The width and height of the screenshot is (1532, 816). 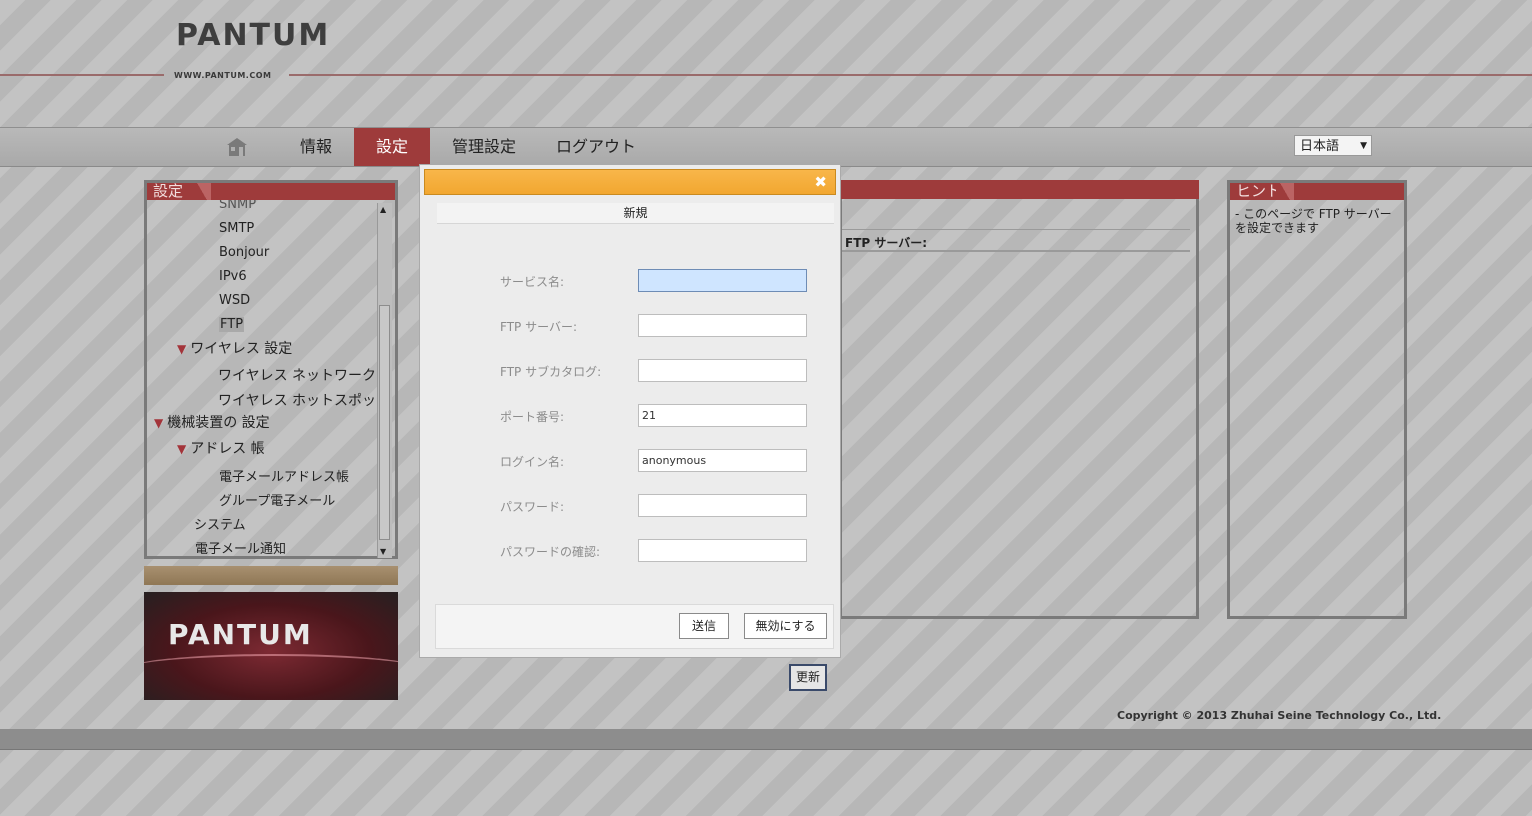 What do you see at coordinates (596, 147) in the screenshot?
I see `nav-logout: ログアウト` at bounding box center [596, 147].